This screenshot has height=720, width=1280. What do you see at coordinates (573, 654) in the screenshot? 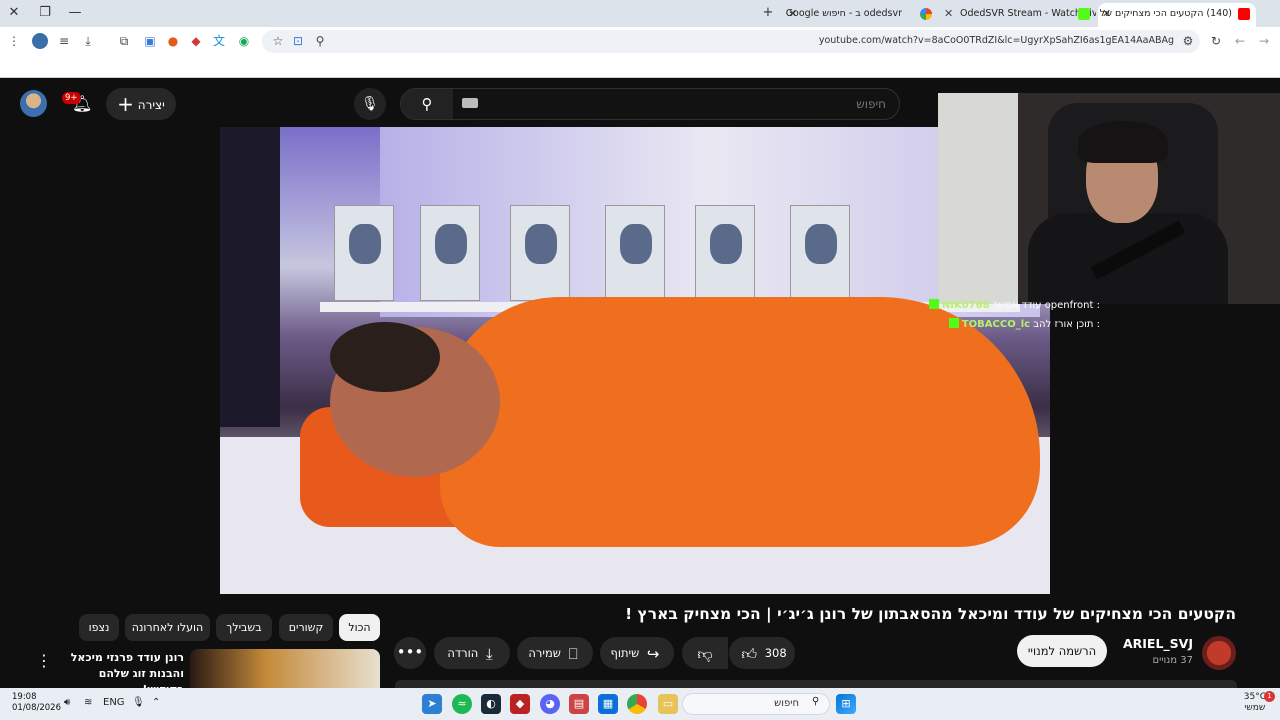
I see `bookmark-icon: ⎕` at bounding box center [573, 654].